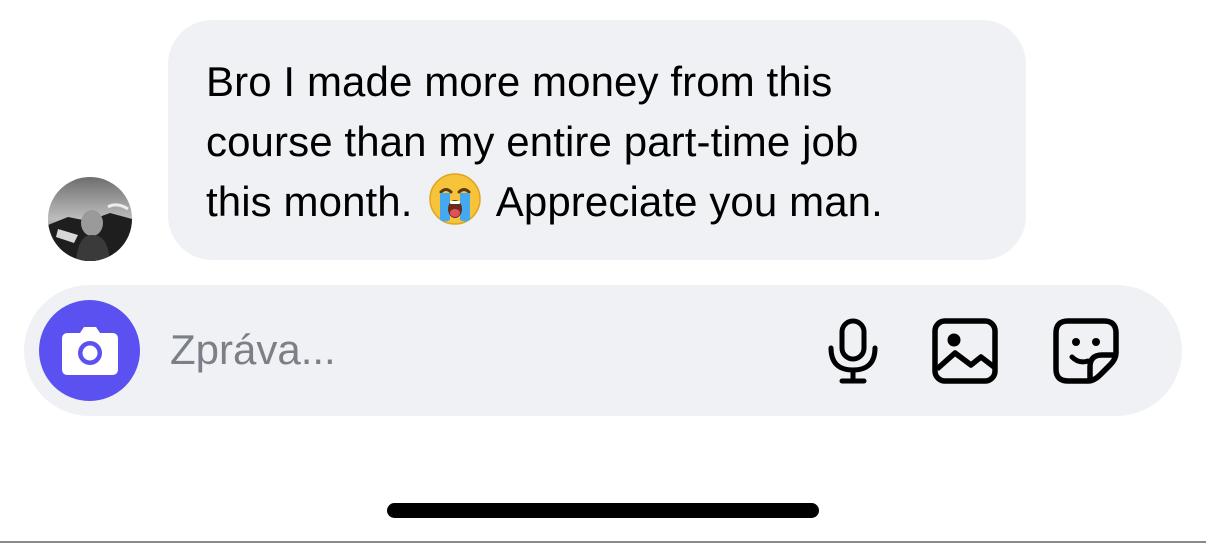  I want to click on home-indicator, so click(603, 510).